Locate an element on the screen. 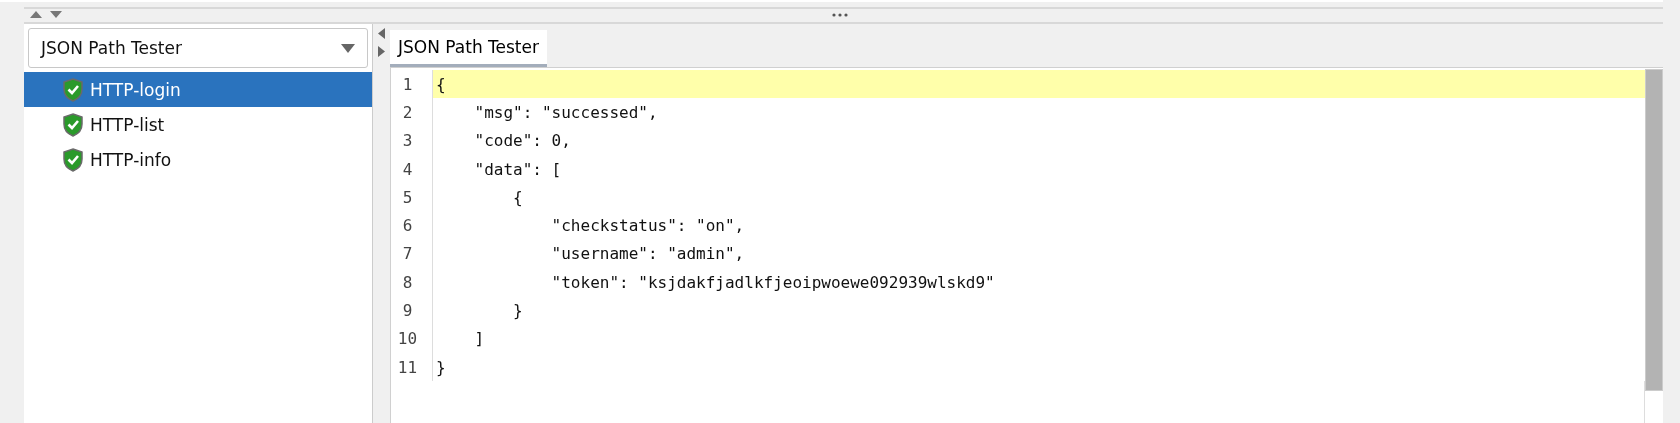 This screenshot has width=1680, height=423. code-line: "data": [ is located at coordinates (517, 169).